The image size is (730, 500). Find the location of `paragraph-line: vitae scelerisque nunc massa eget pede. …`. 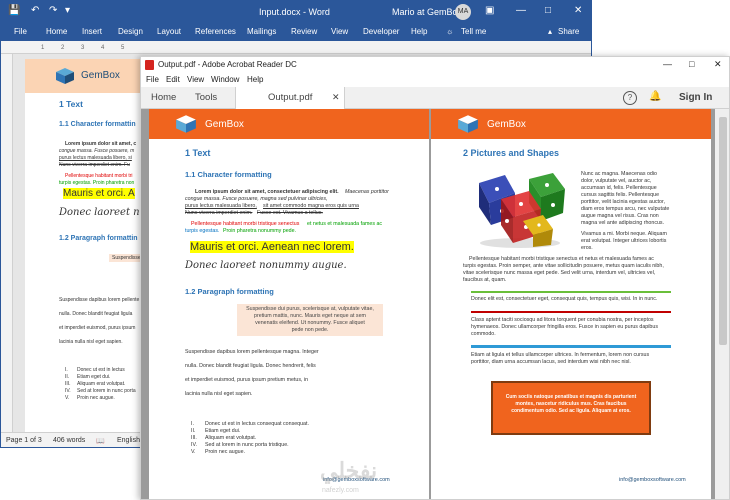

paragraph-line: vitae scelerisque nunc massa eget pede. … is located at coordinates (559, 273).